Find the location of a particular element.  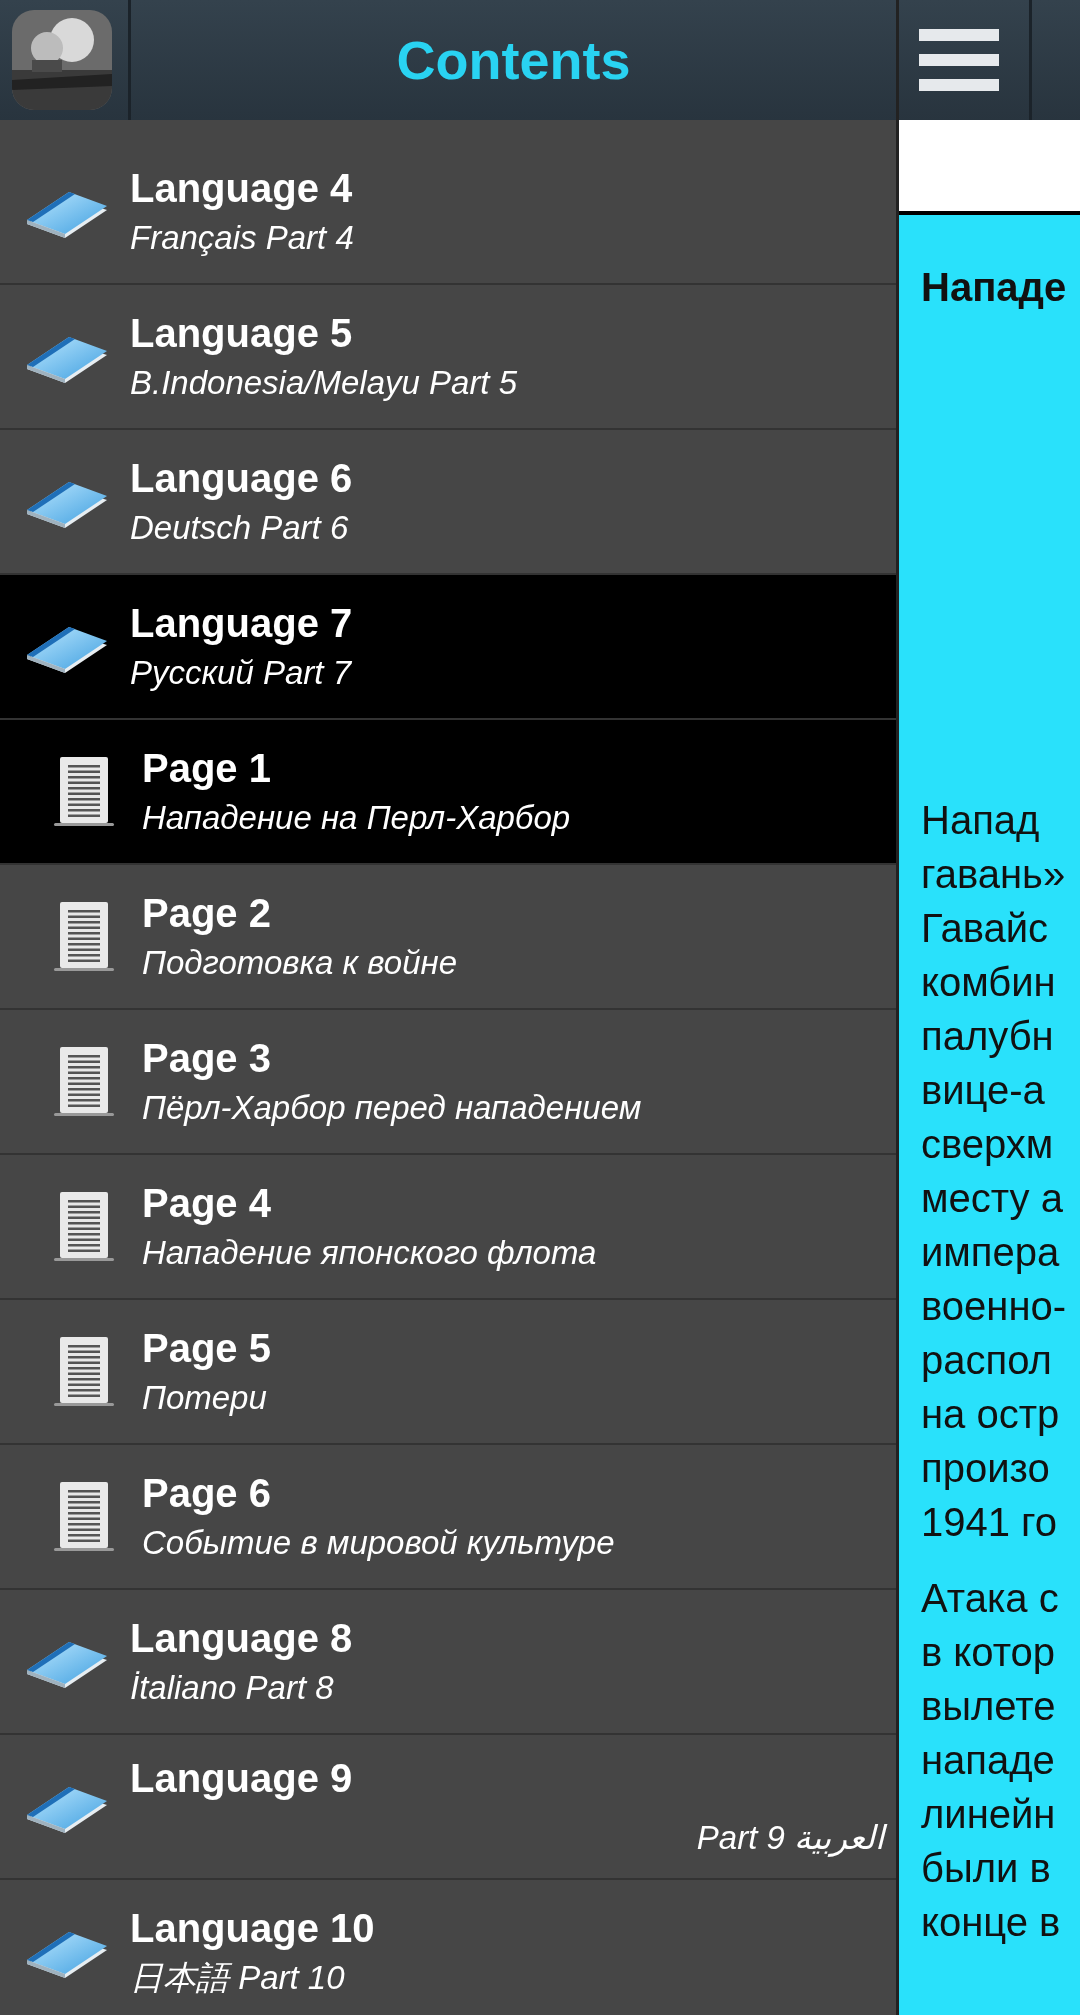

contents-item: Page 1 Нападение на Перл-Харбор is located at coordinates (448, 792).